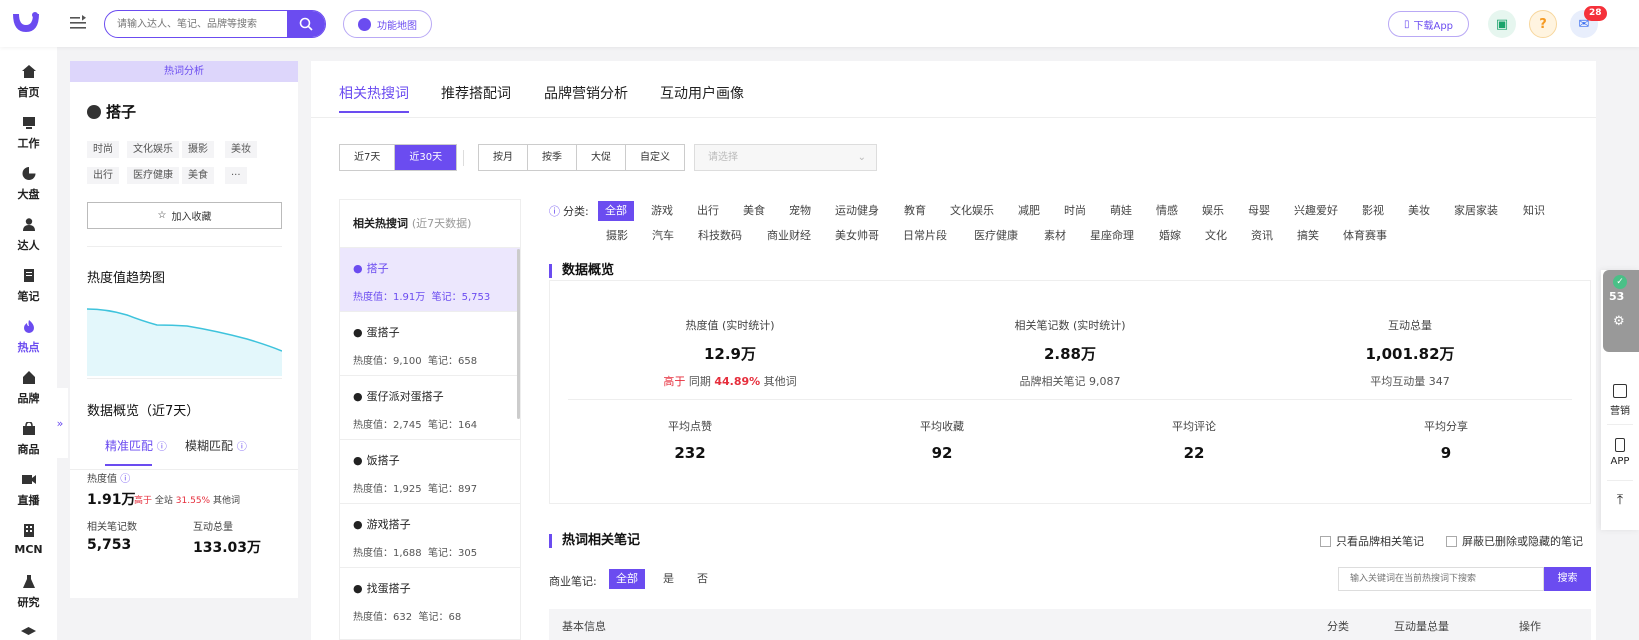 This screenshot has width=1639, height=640. I want to click on category-item: 医疗健康, so click(996, 236).